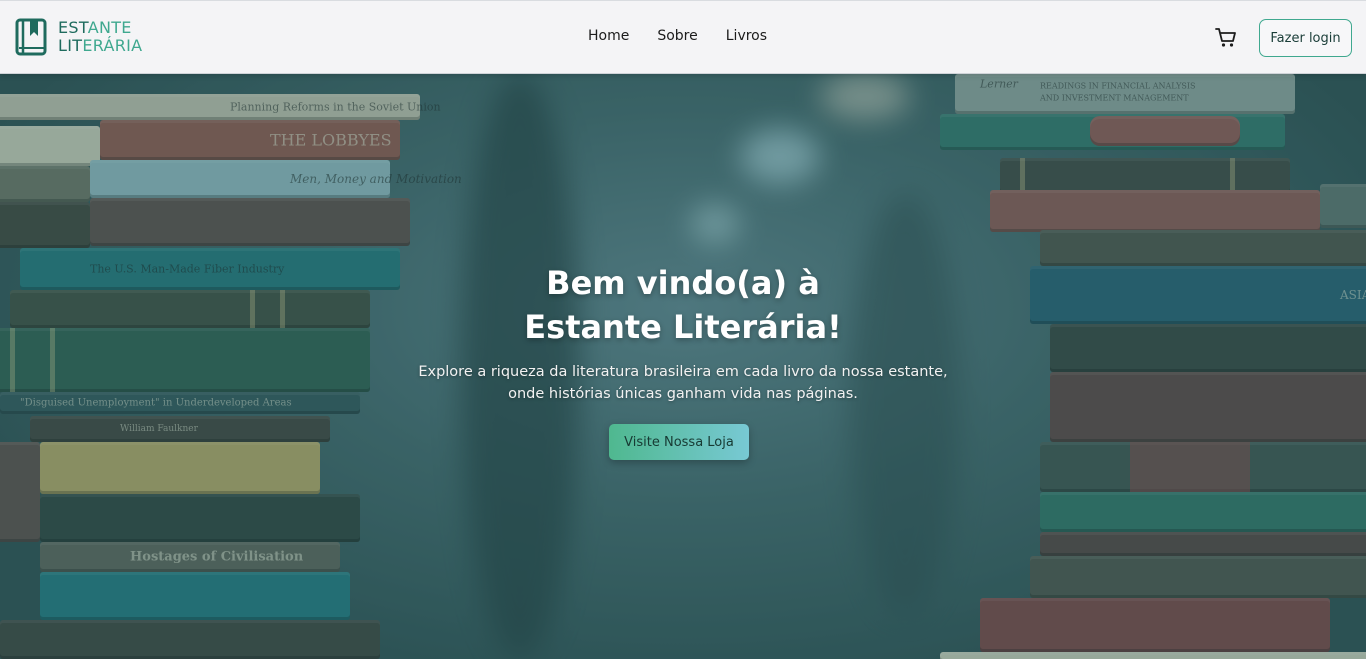 This screenshot has width=1366, height=659. I want to click on hero-title-line2: Estante Literária!, so click(683, 327).